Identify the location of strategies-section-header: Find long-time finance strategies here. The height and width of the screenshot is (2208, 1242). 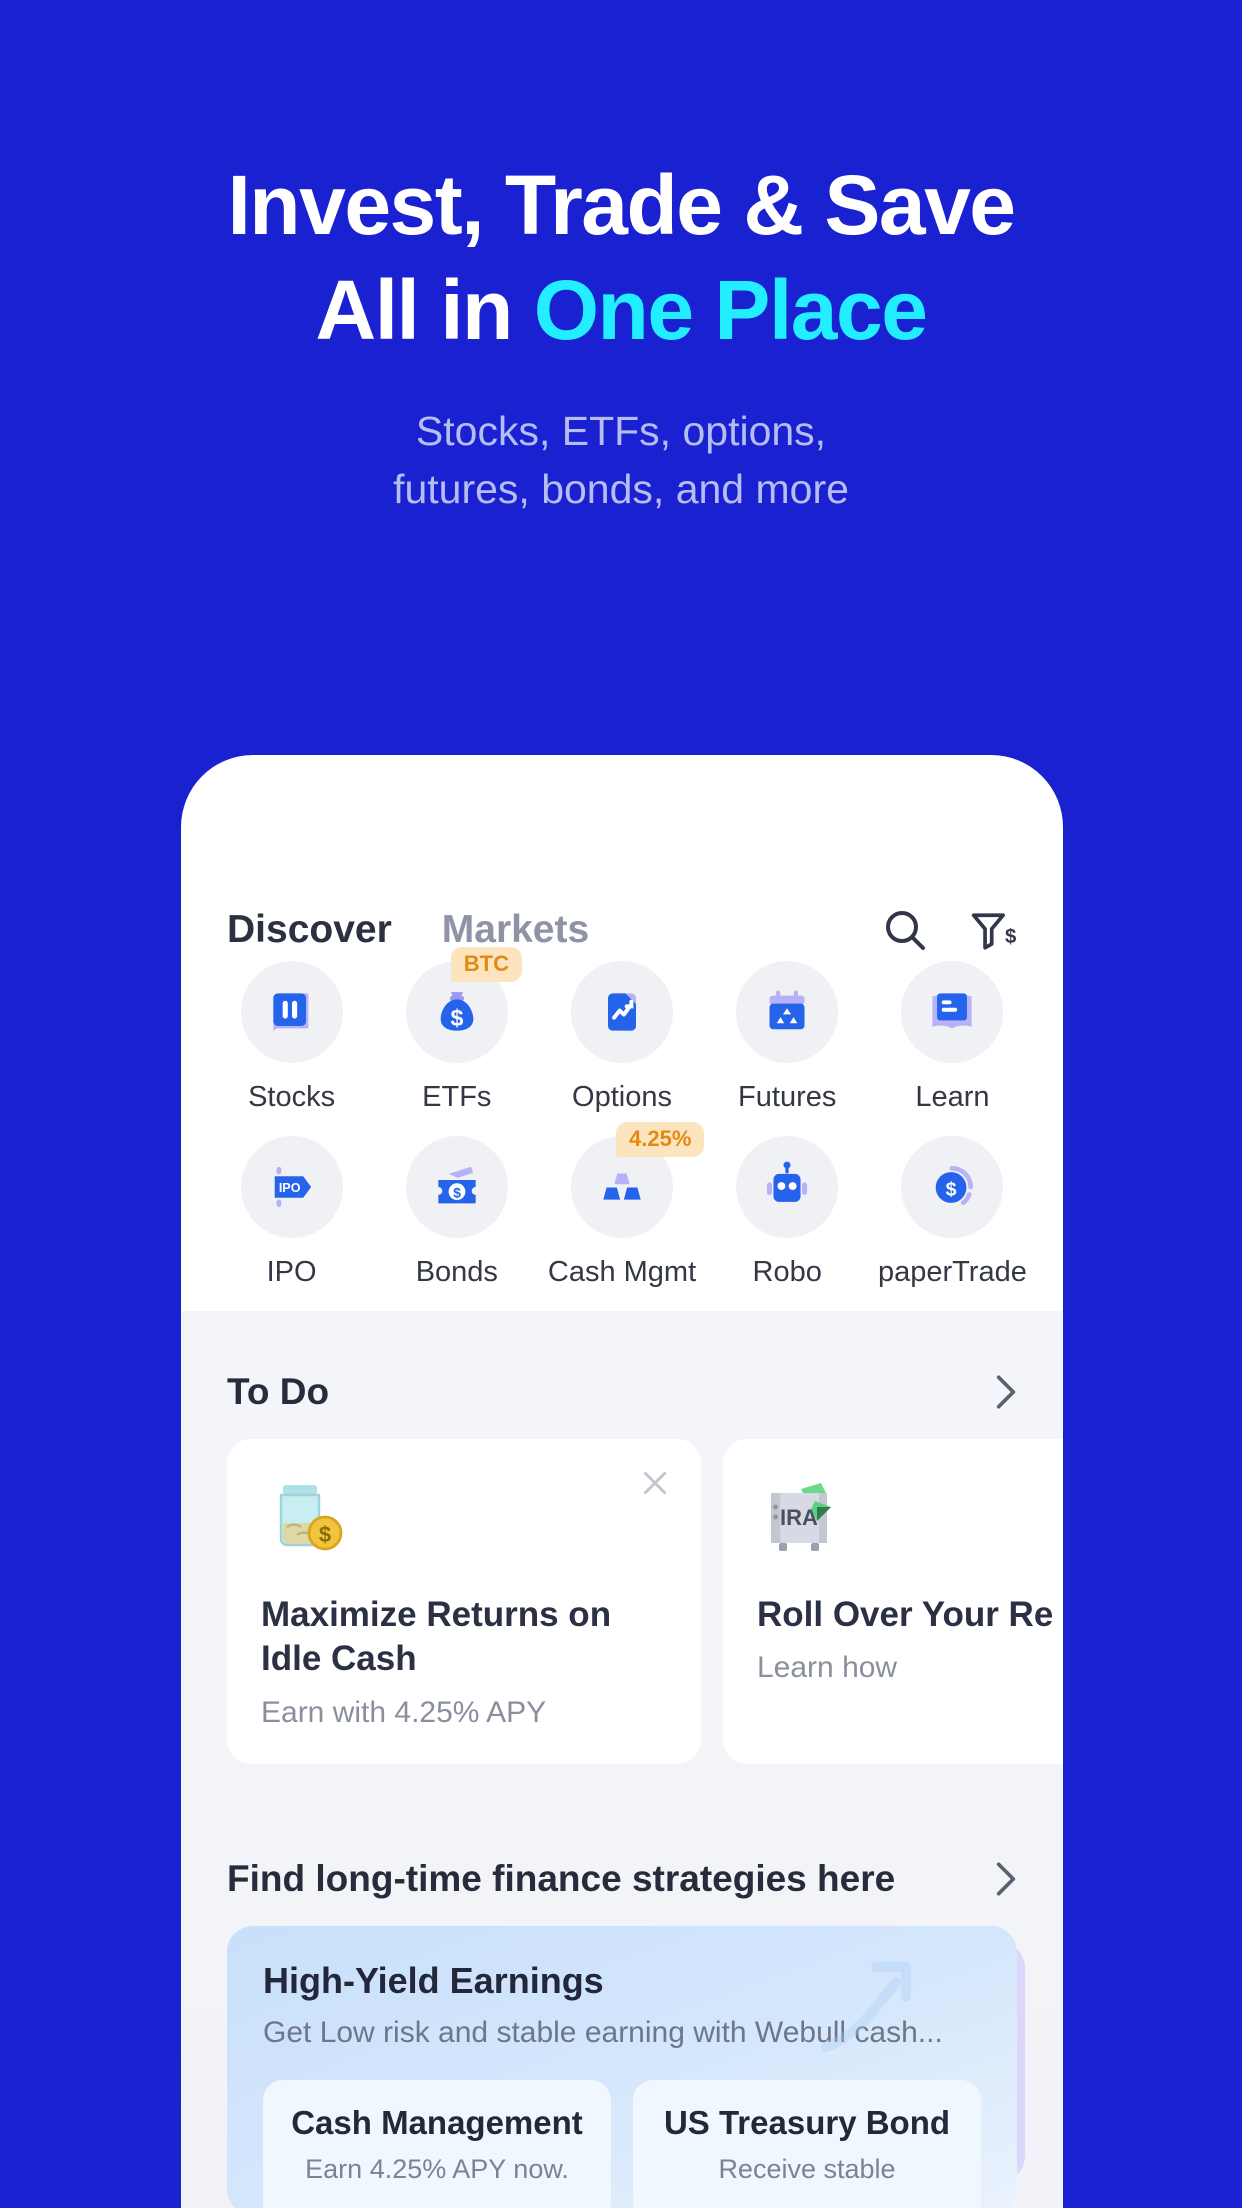
(622, 1875).